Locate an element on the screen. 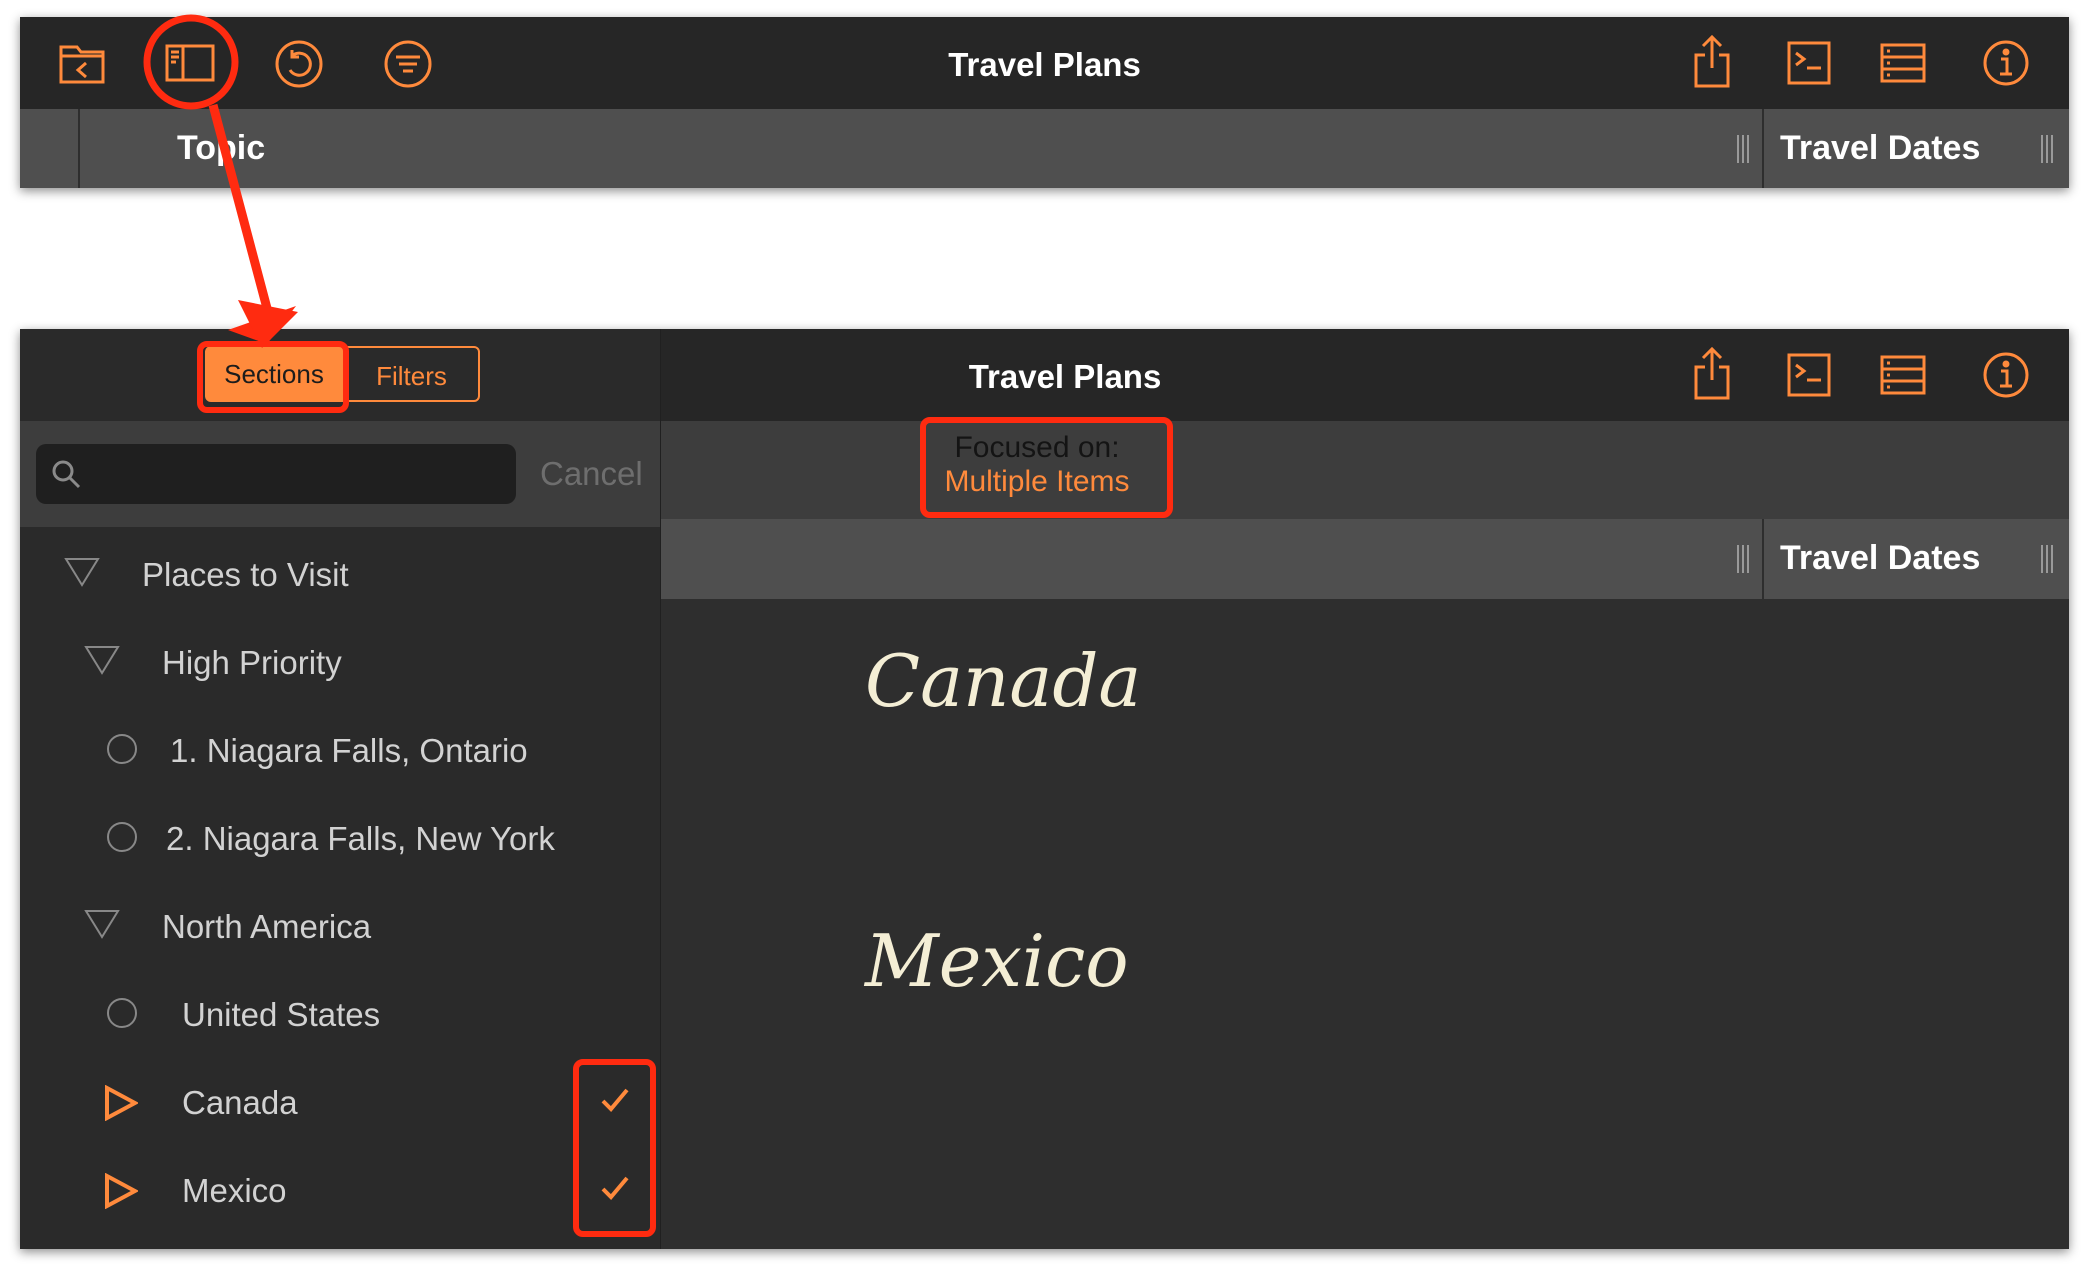 The height and width of the screenshot is (1271, 2088). annotation-arrow is located at coordinates (220, 181).